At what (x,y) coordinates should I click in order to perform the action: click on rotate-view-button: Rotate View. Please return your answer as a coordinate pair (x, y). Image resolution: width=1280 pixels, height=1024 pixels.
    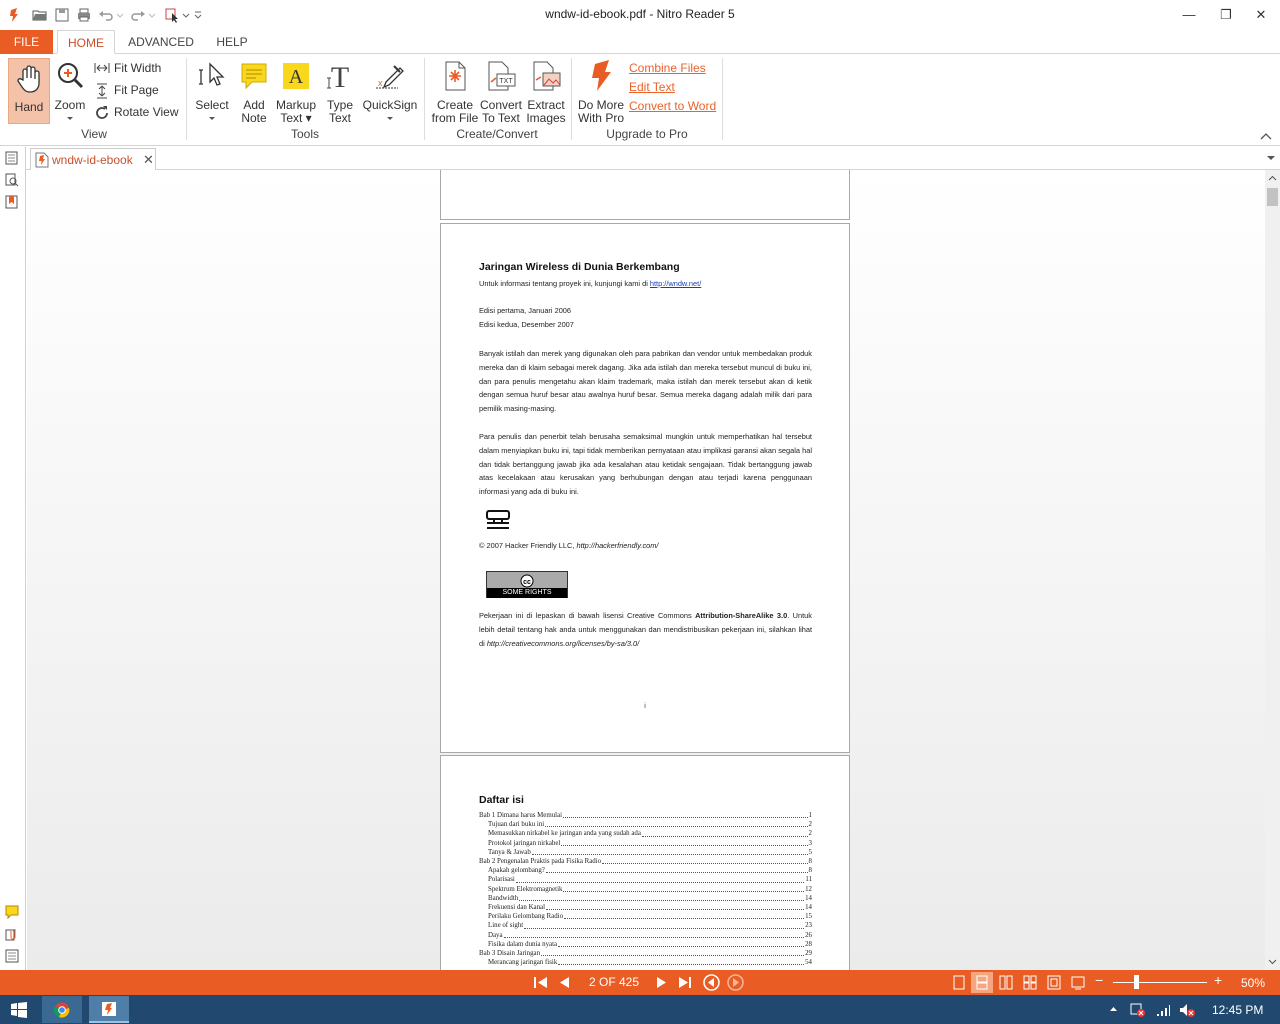
    Looking at the image, I should click on (137, 113).